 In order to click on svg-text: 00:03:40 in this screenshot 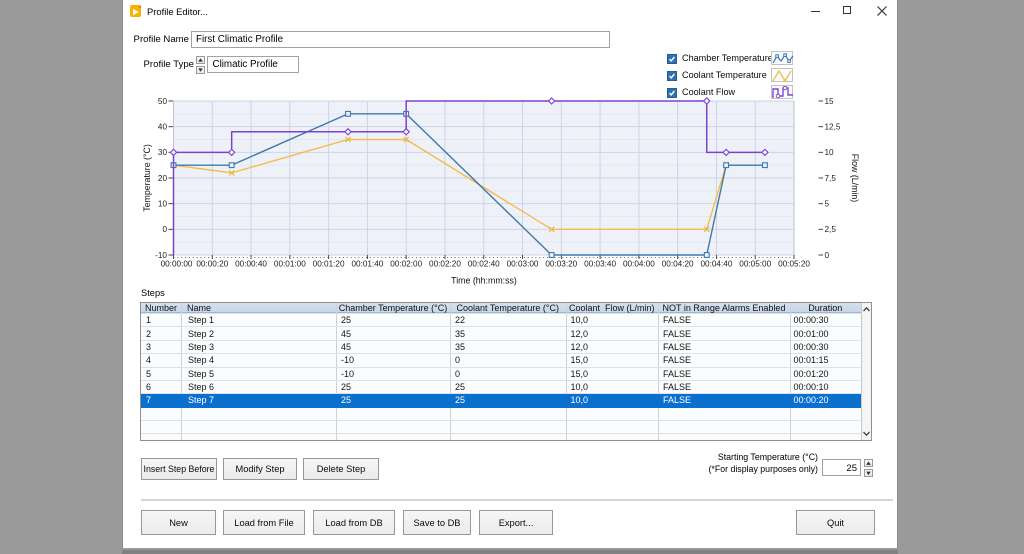, I will do `click(600, 264)`.